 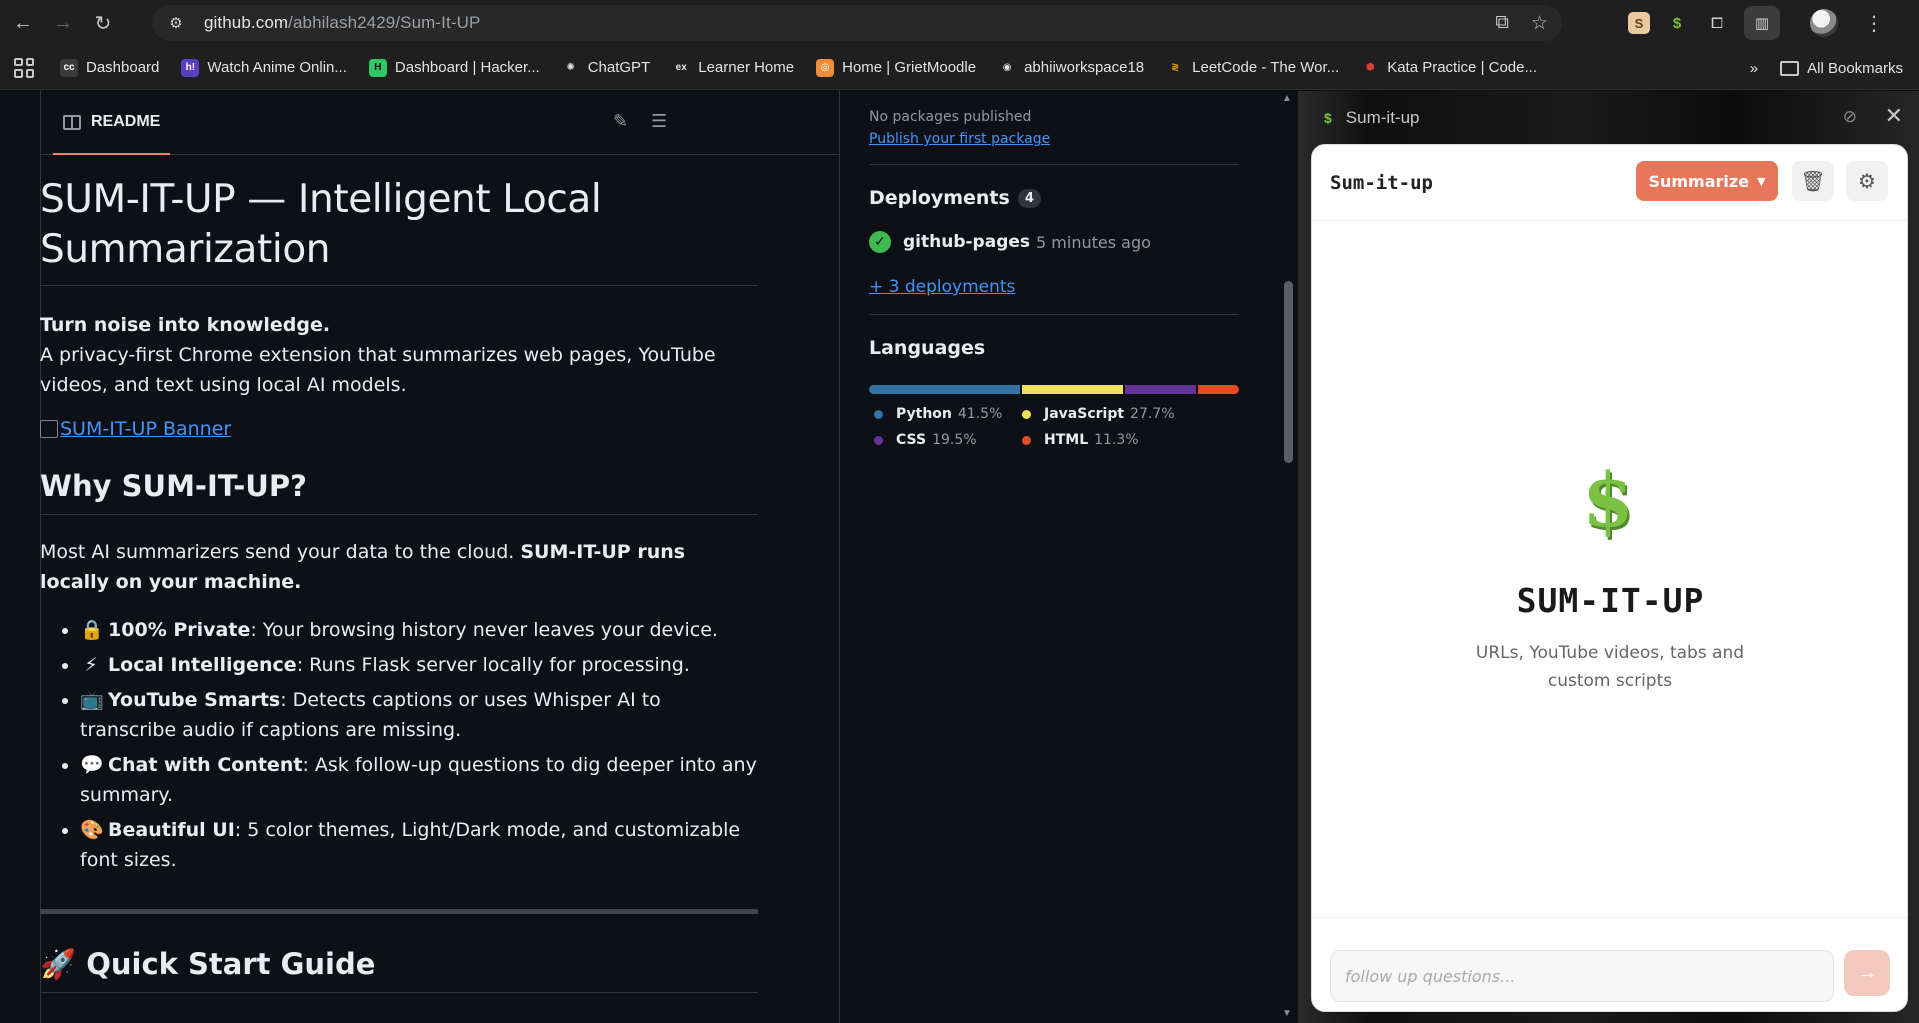 I want to click on gear-icon: ⚙, so click(x=1867, y=181).